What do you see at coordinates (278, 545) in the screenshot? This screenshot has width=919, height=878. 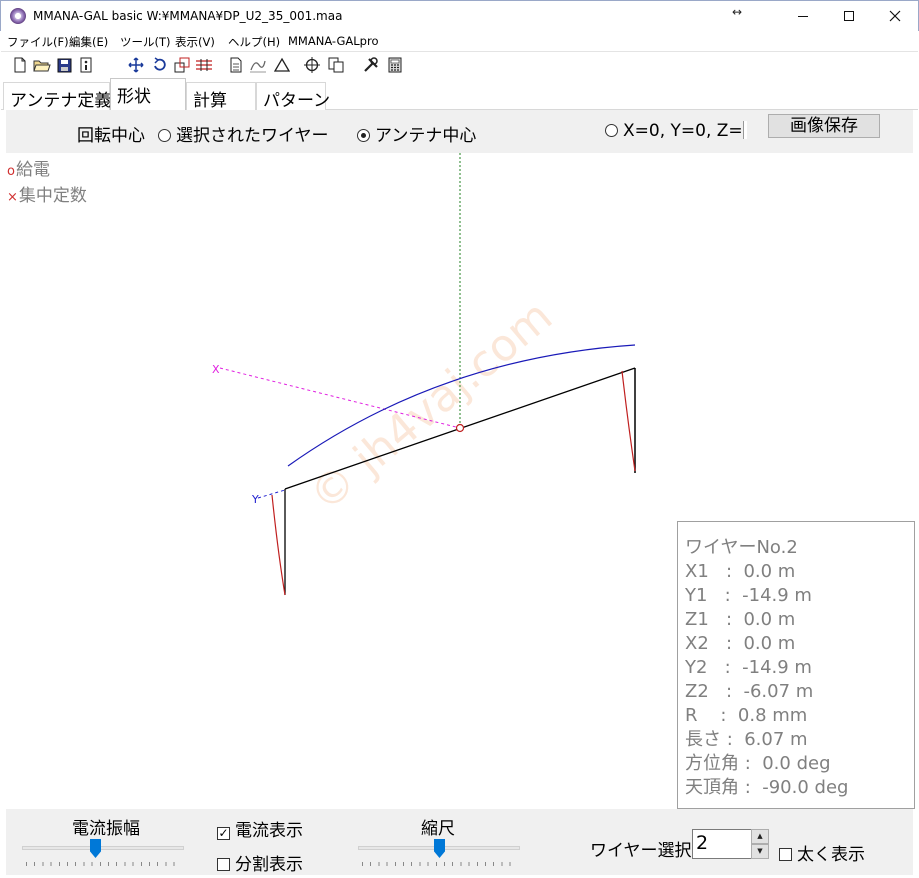 I see `current-left-vertical` at bounding box center [278, 545].